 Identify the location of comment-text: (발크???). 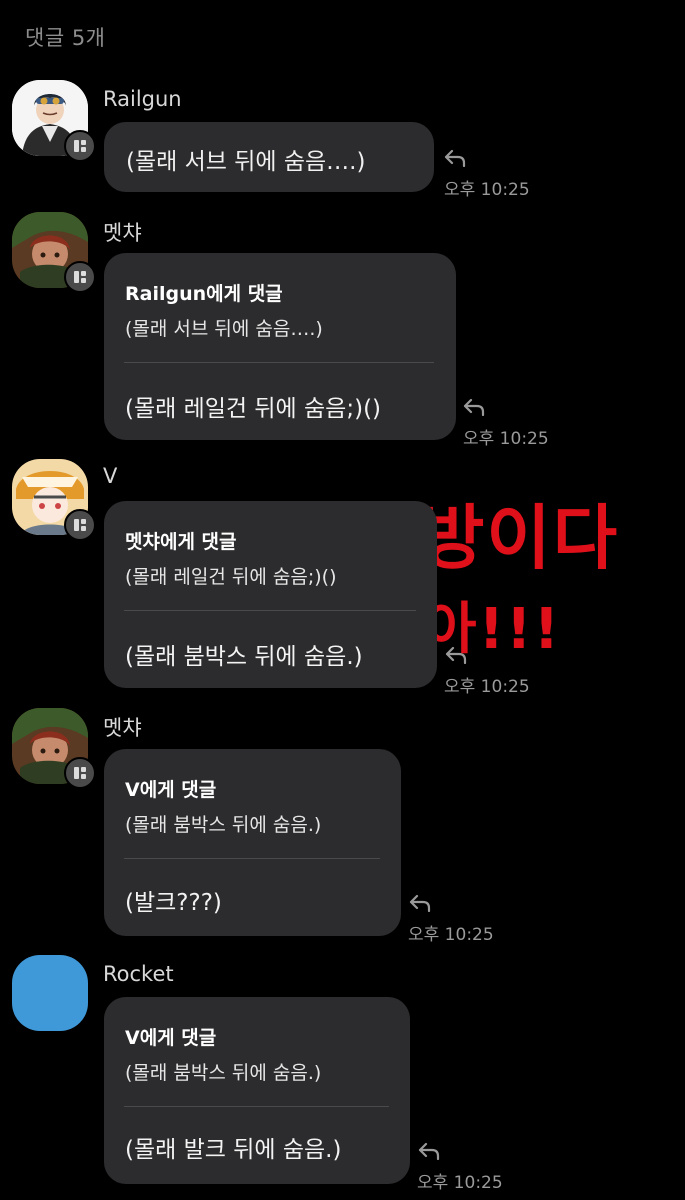
(173, 903).